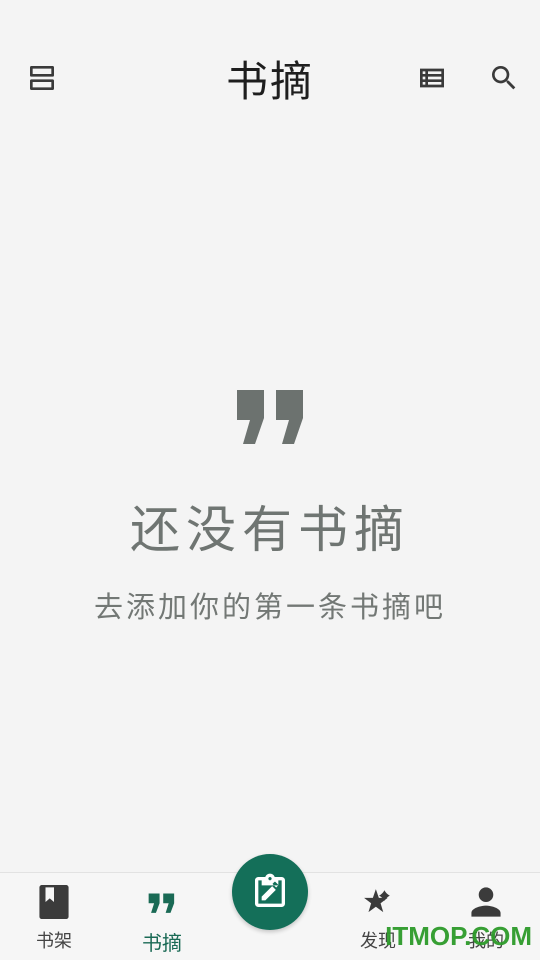 This screenshot has height=960, width=540. I want to click on auto-awesome-icon, so click(378, 899).